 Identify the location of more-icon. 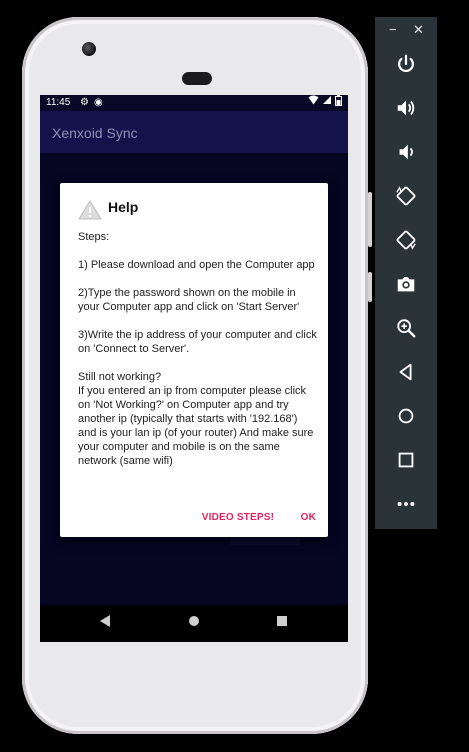
(406, 504).